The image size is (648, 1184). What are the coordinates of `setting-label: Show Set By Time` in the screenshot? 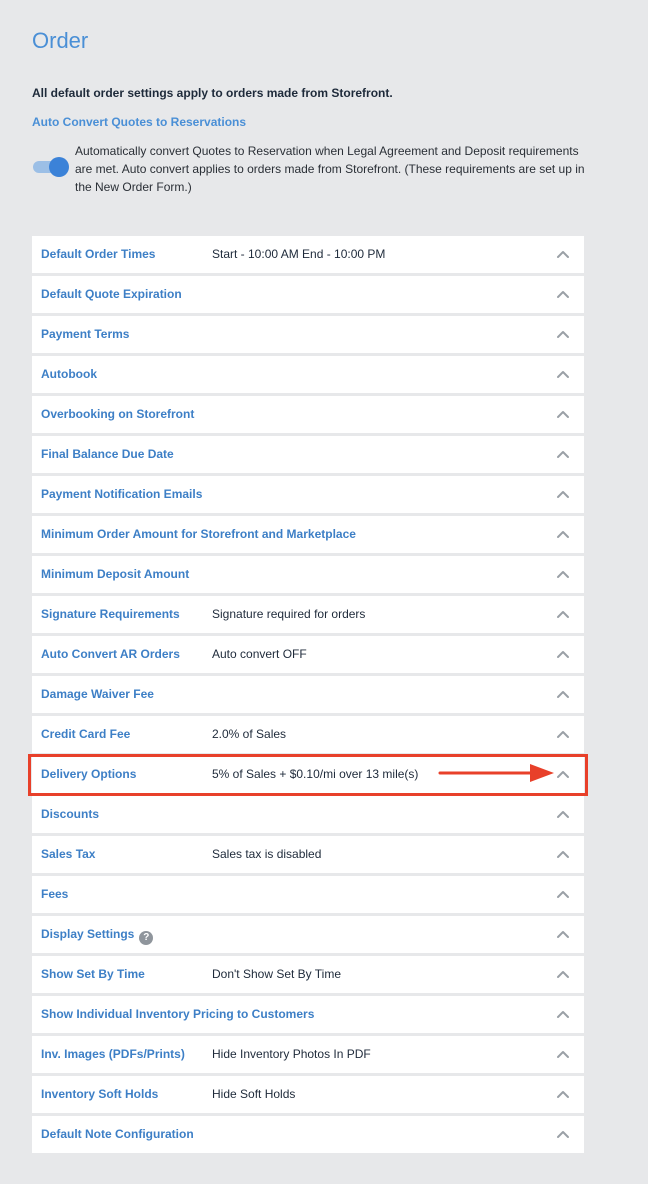 It's located at (93, 974).